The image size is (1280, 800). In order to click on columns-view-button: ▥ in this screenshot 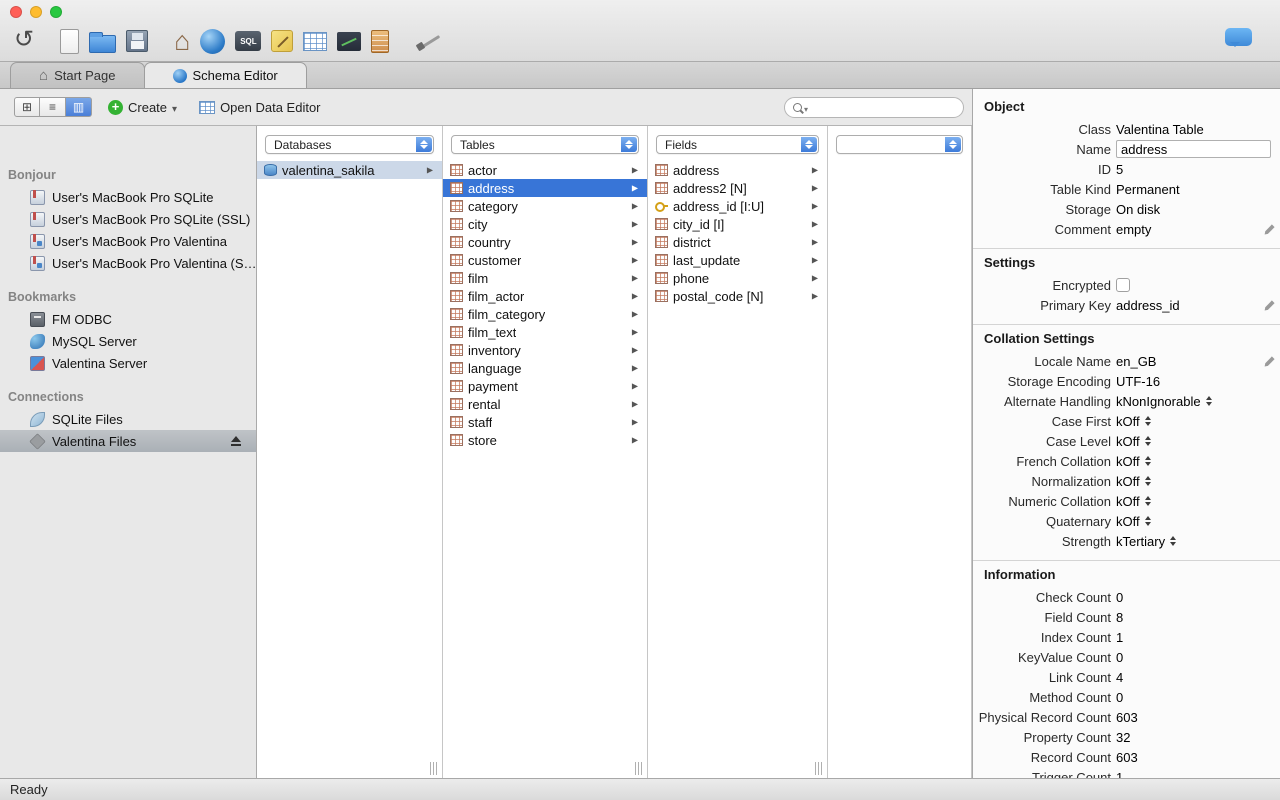, I will do `click(79, 107)`.